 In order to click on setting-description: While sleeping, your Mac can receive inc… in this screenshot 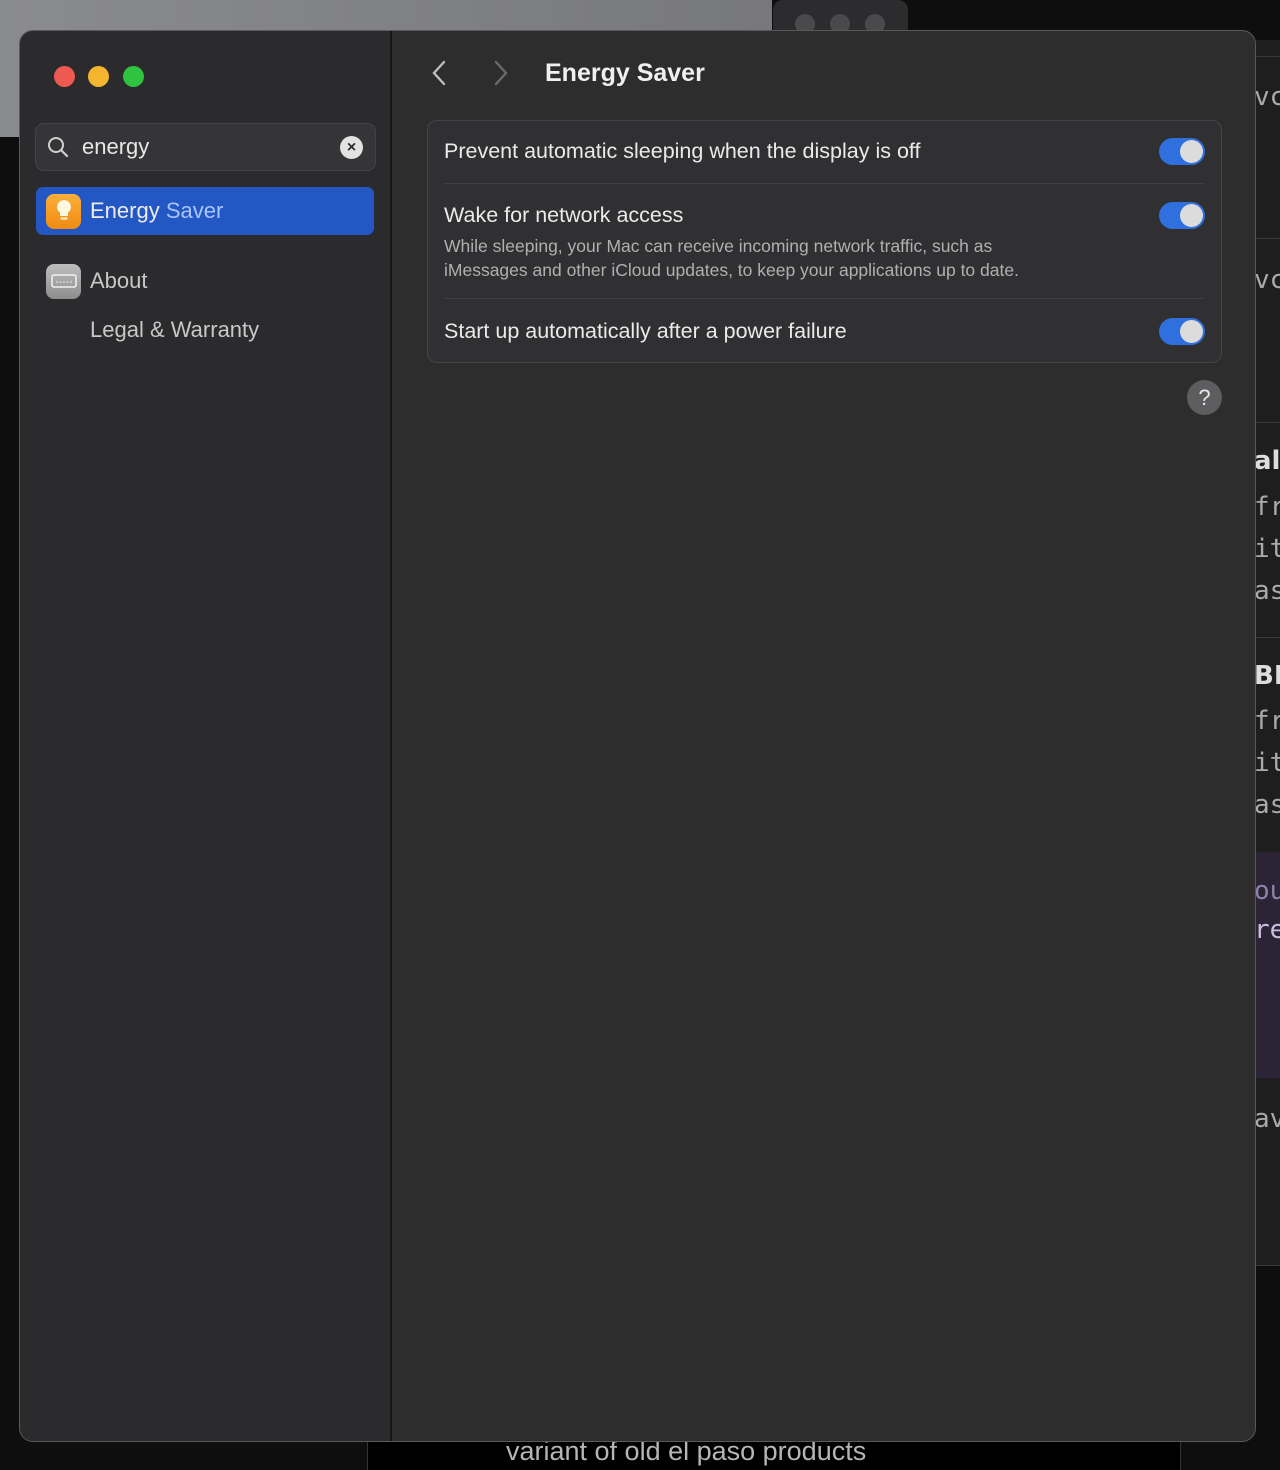, I will do `click(718, 246)`.